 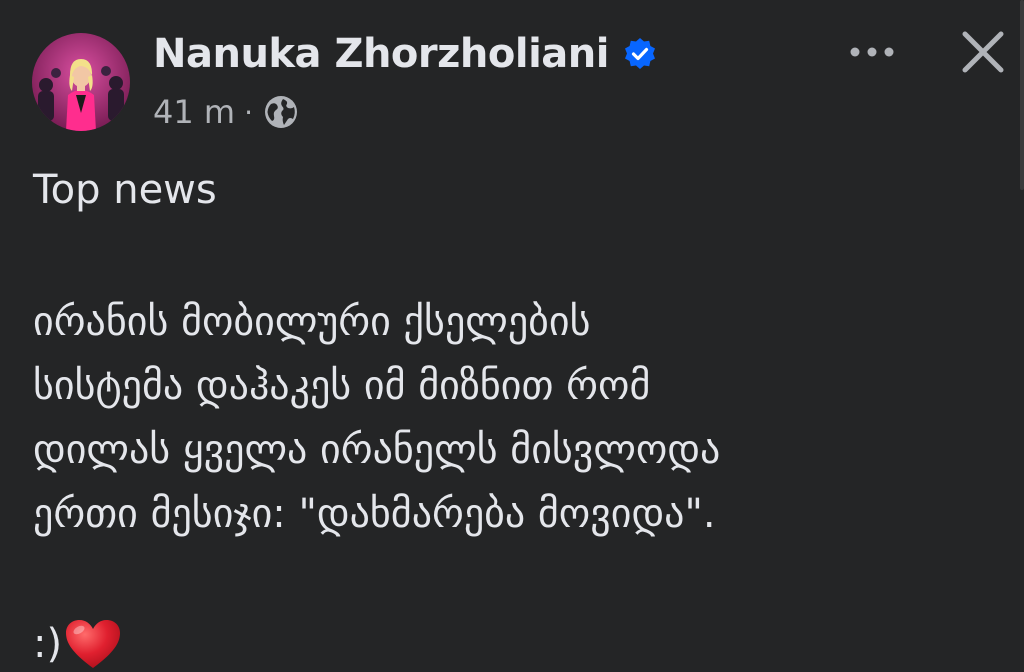 I want to click on post-meta: 41 m ·, so click(x=226, y=112).